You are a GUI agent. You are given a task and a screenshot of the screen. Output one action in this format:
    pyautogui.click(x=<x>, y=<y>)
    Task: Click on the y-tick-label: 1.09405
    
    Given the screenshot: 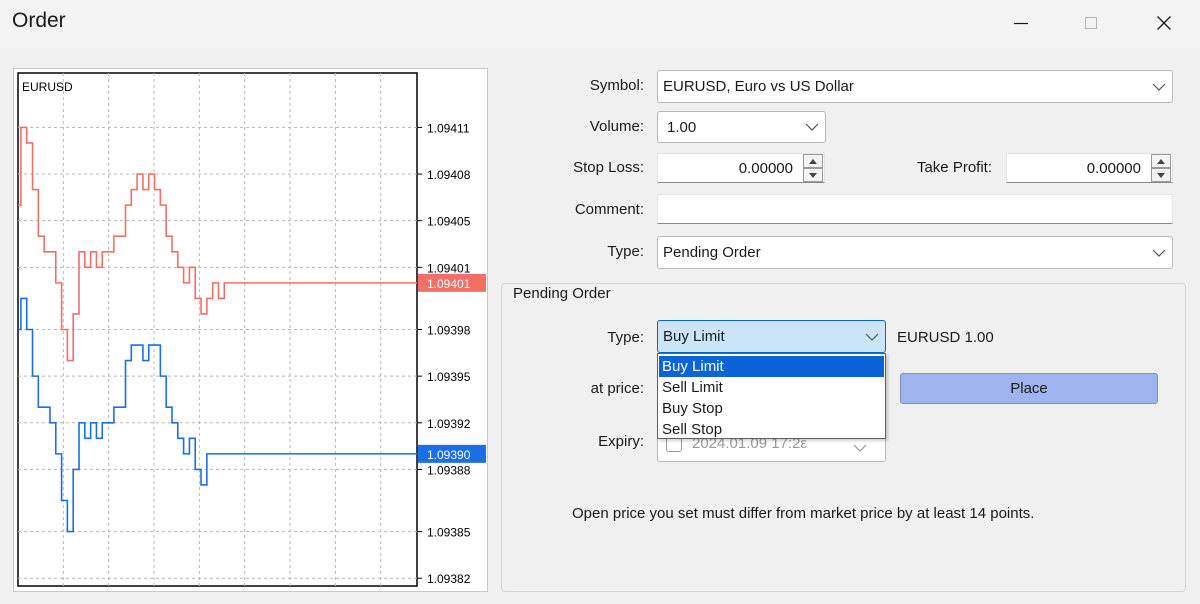 What is the action you would take?
    pyautogui.click(x=449, y=222)
    